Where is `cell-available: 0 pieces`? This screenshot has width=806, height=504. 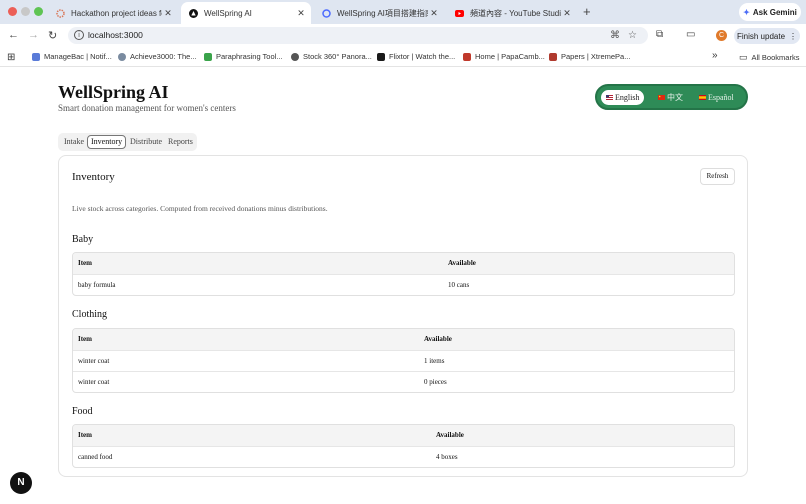 cell-available: 0 pieces is located at coordinates (435, 382).